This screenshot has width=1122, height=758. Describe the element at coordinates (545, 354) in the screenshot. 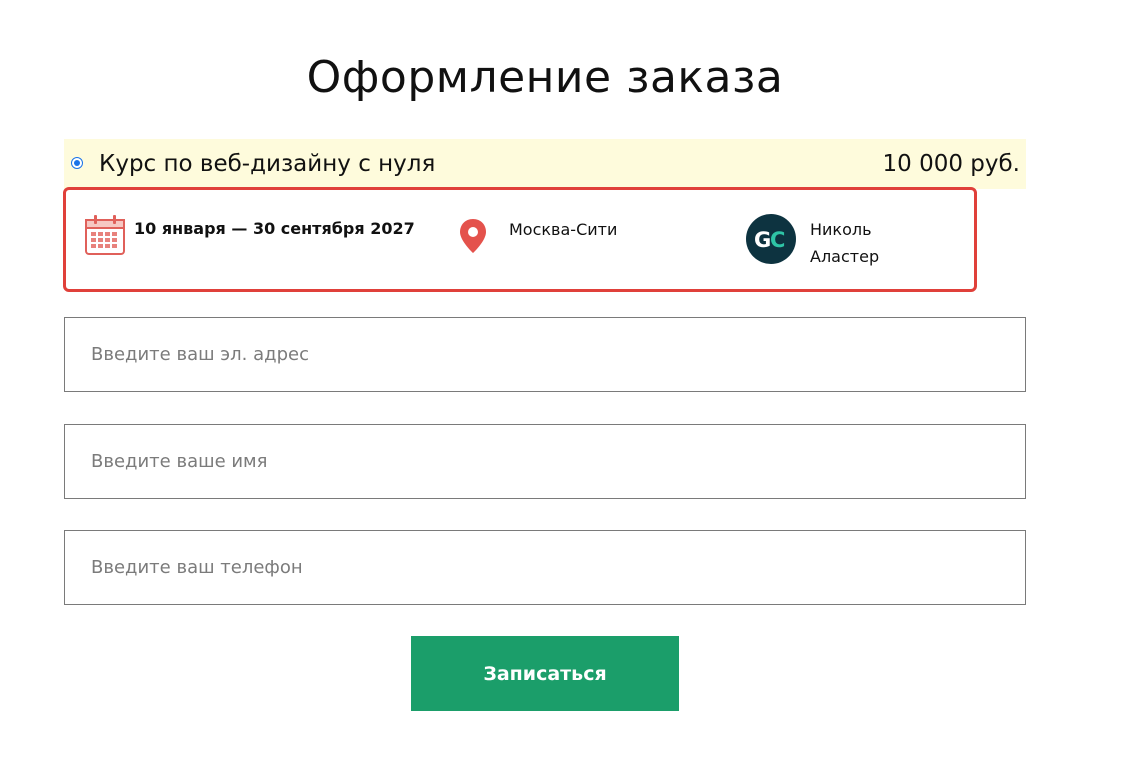

I see `email-field` at that location.